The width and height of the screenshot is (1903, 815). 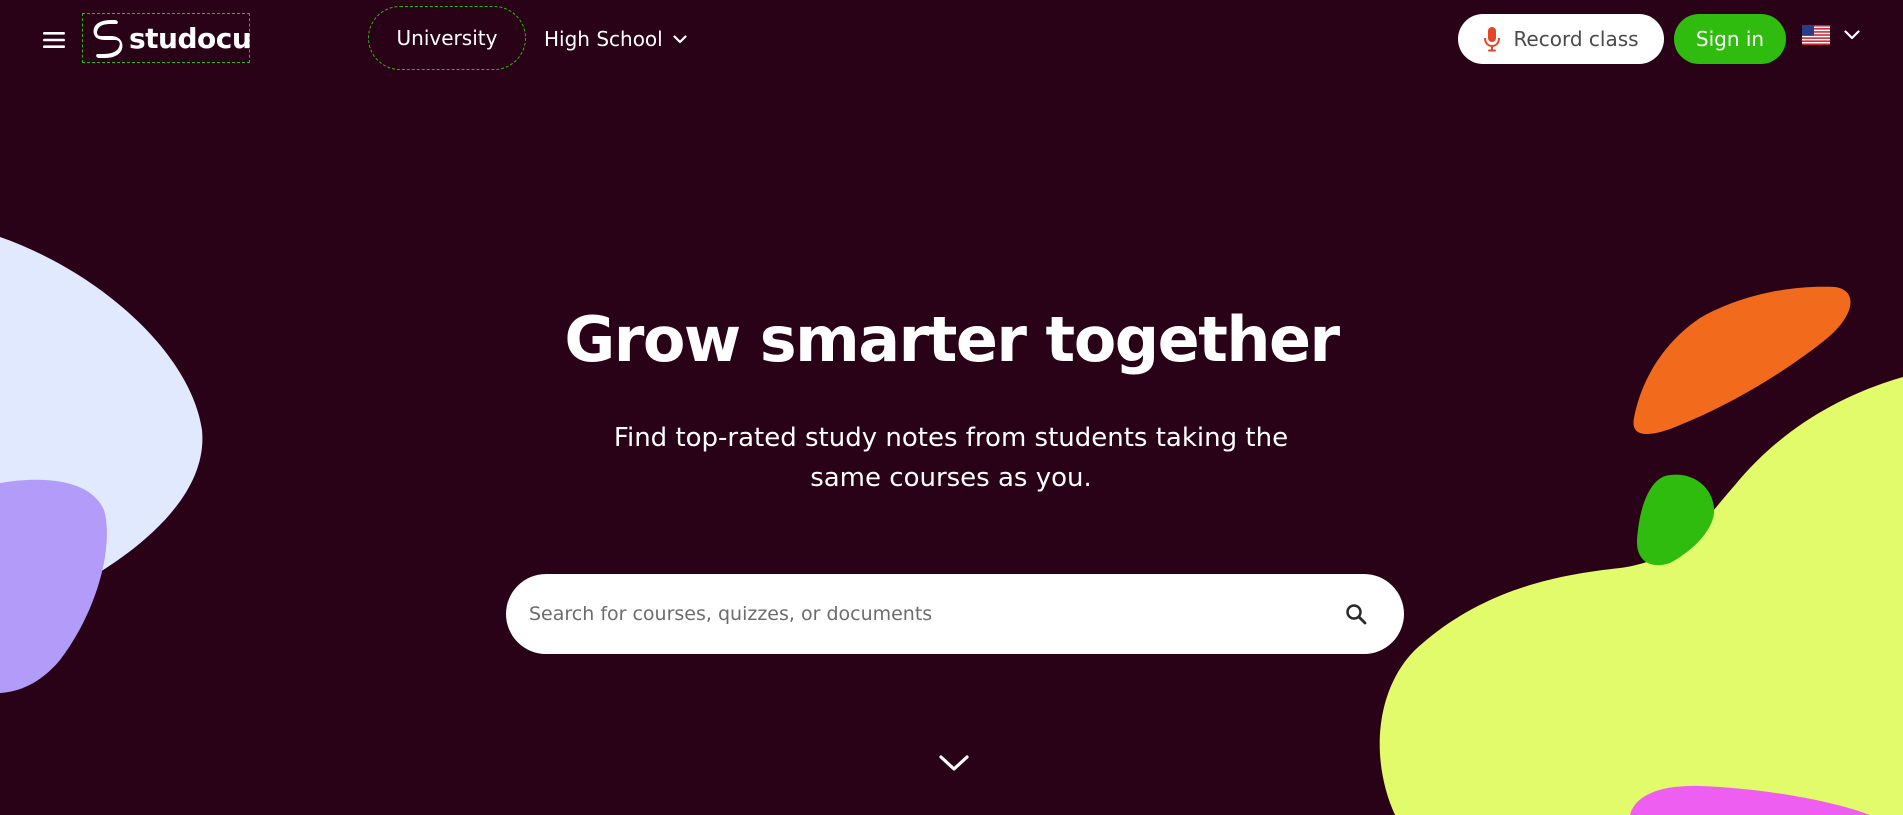 I want to click on sign-in-button: Sign in, so click(x=1730, y=39).